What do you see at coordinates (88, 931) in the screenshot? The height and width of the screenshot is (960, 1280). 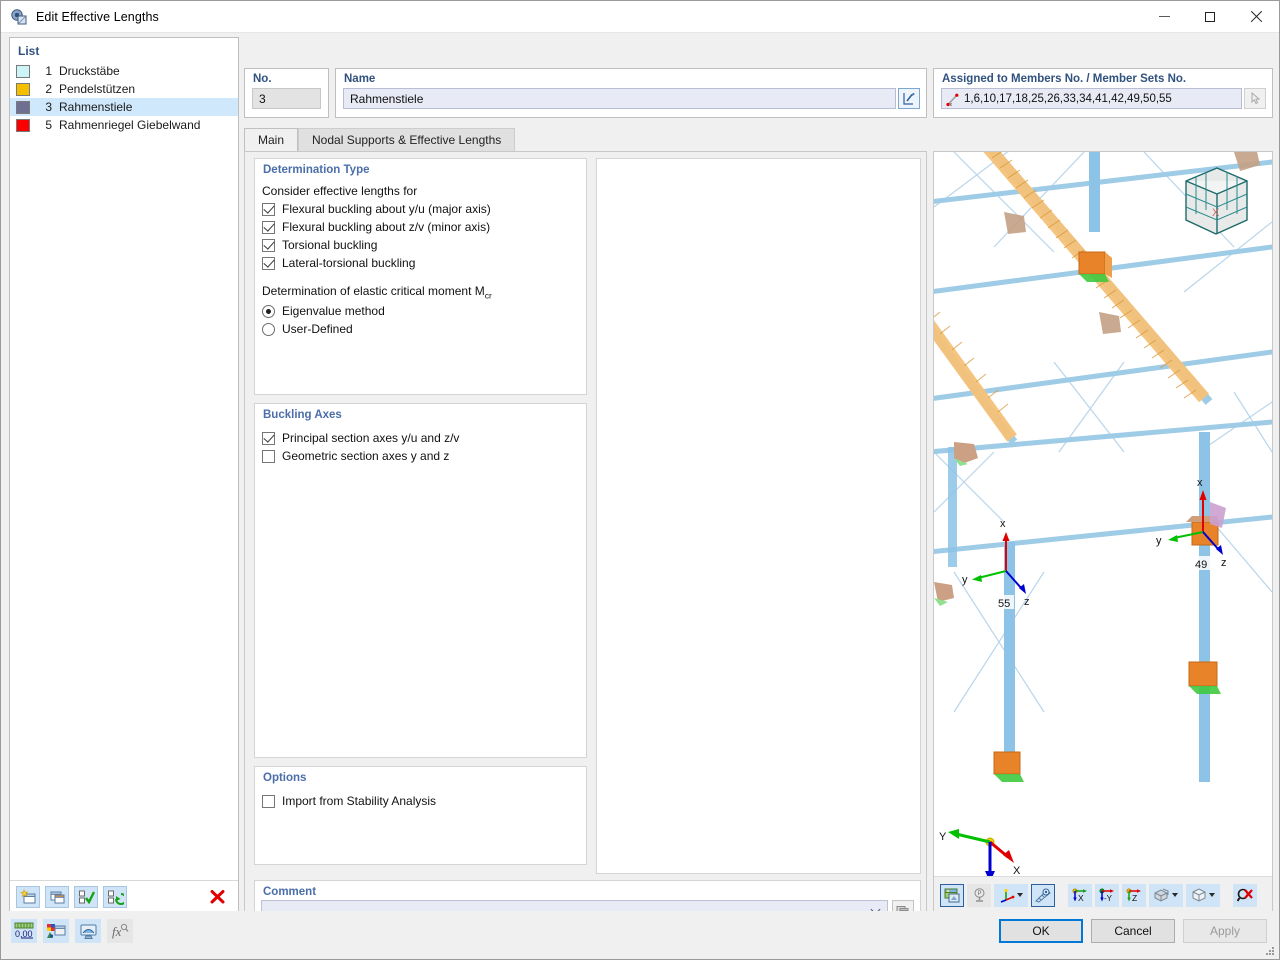 I see `view-settings-button` at bounding box center [88, 931].